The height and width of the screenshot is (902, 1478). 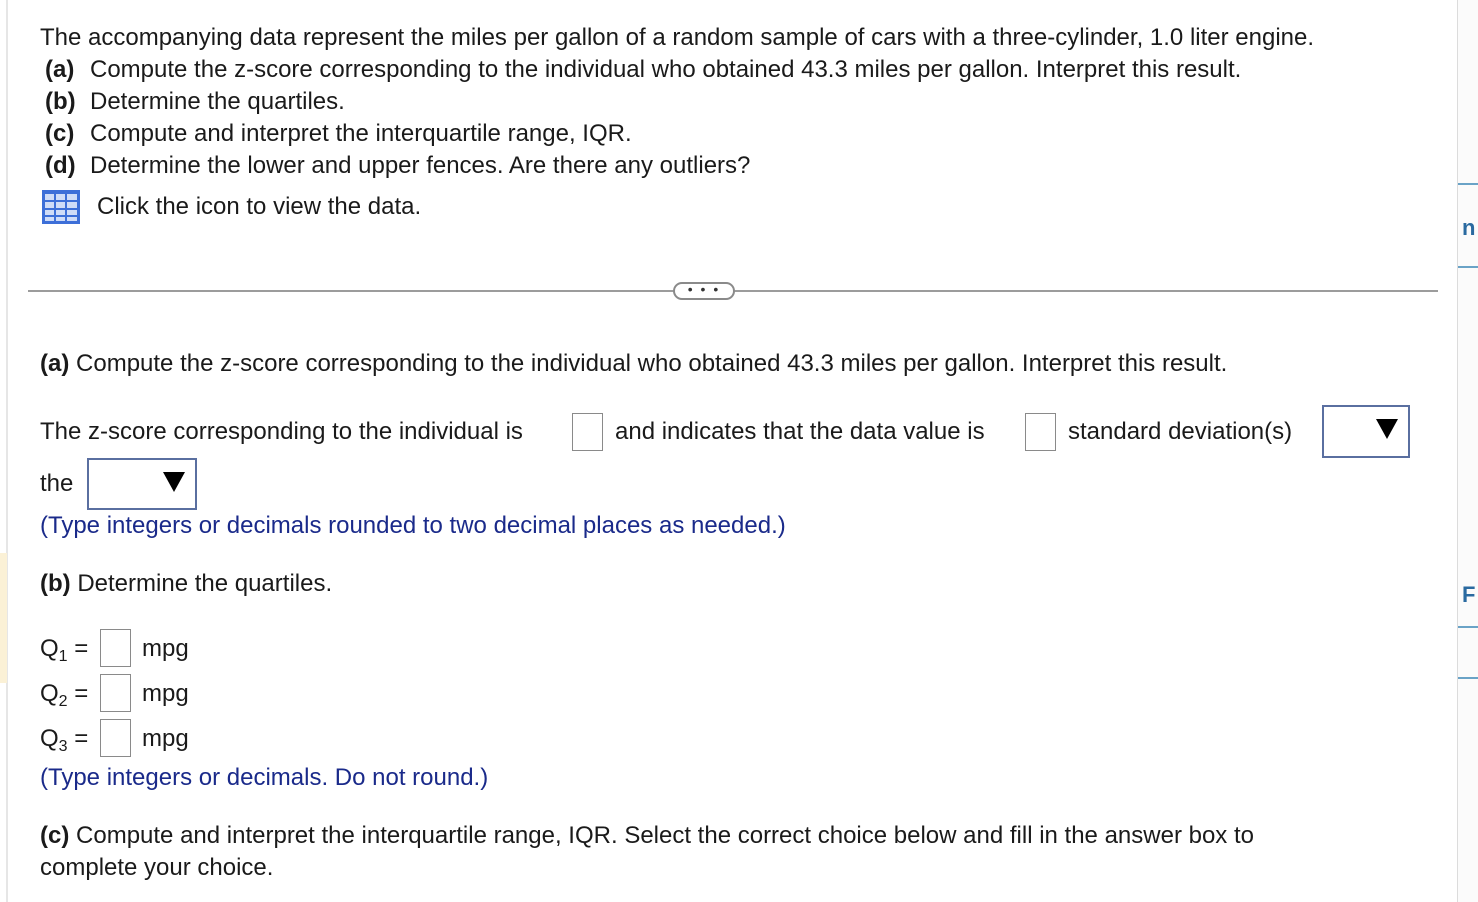 What do you see at coordinates (587, 432) in the screenshot?
I see `zscore-answer-box` at bounding box center [587, 432].